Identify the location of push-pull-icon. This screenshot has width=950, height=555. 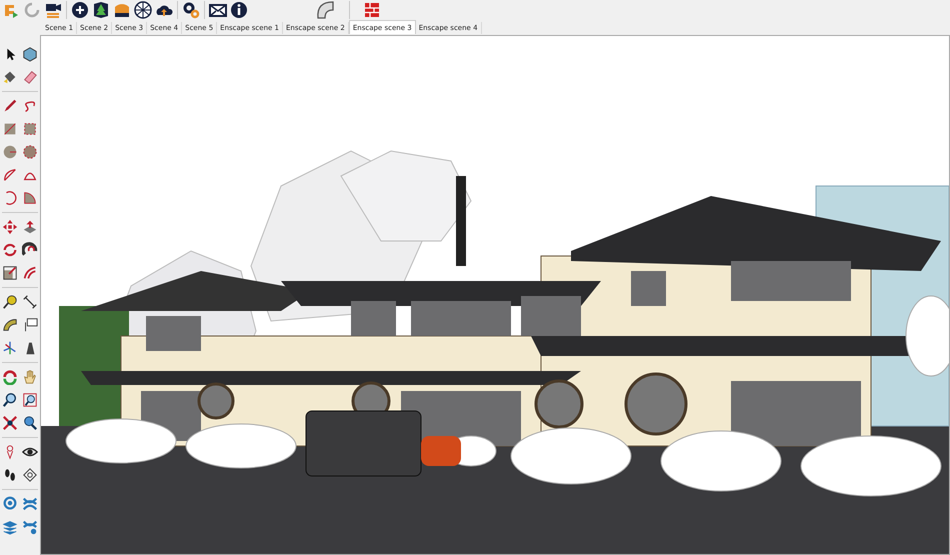
(30, 227).